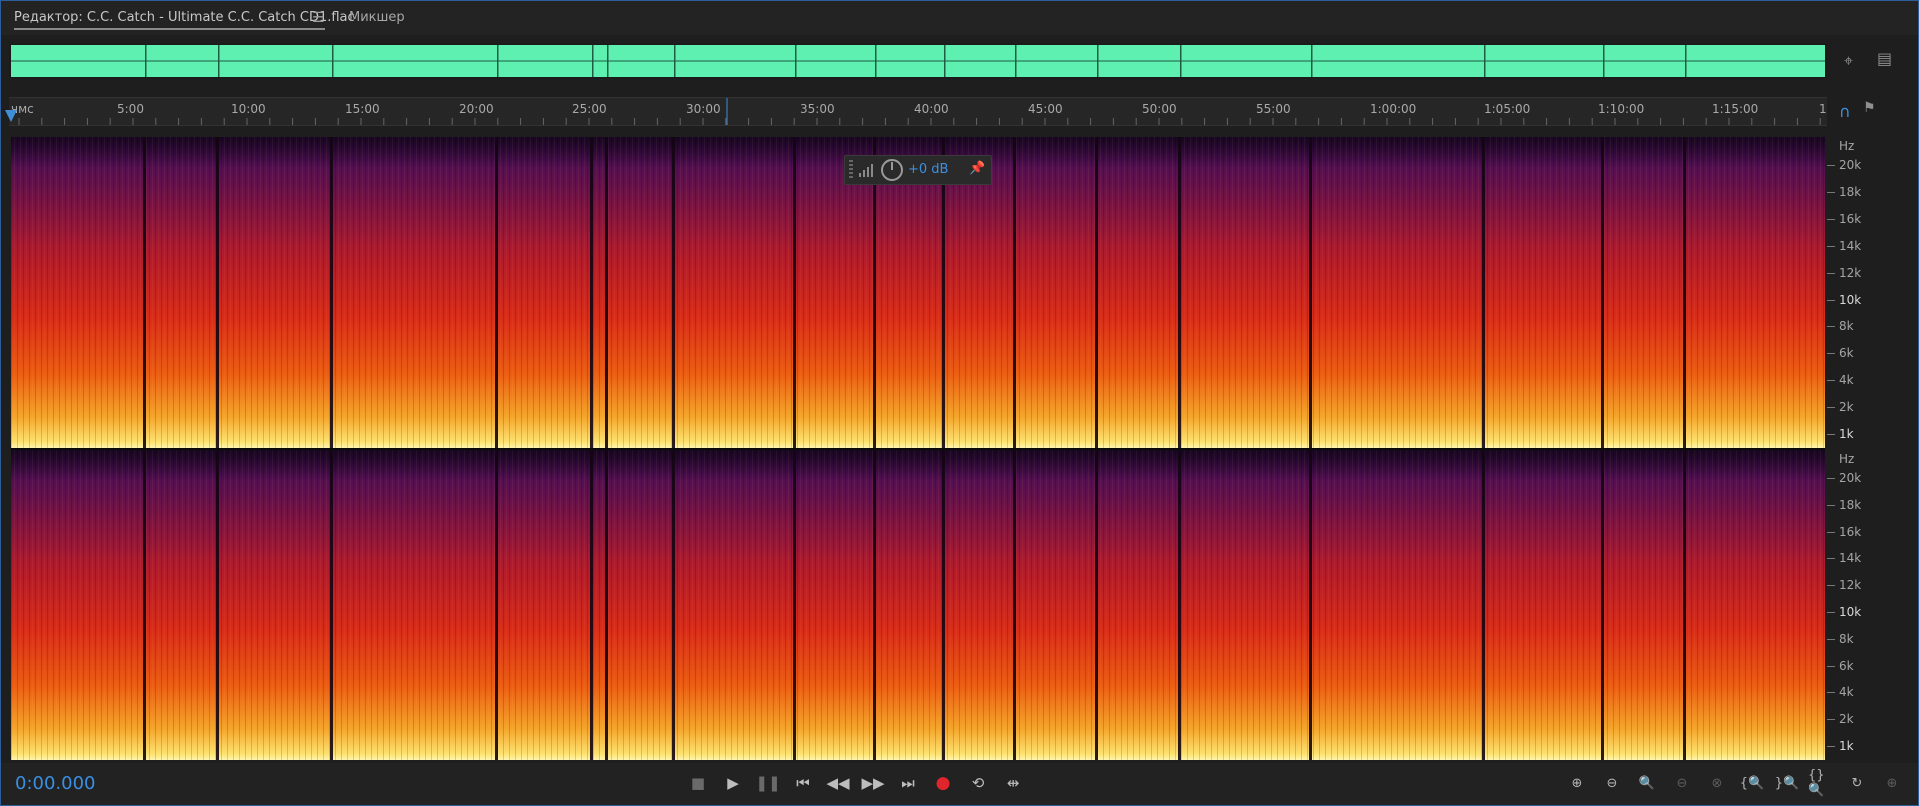  What do you see at coordinates (377, 17) in the screenshot?
I see `tab-mixer: Микшер` at bounding box center [377, 17].